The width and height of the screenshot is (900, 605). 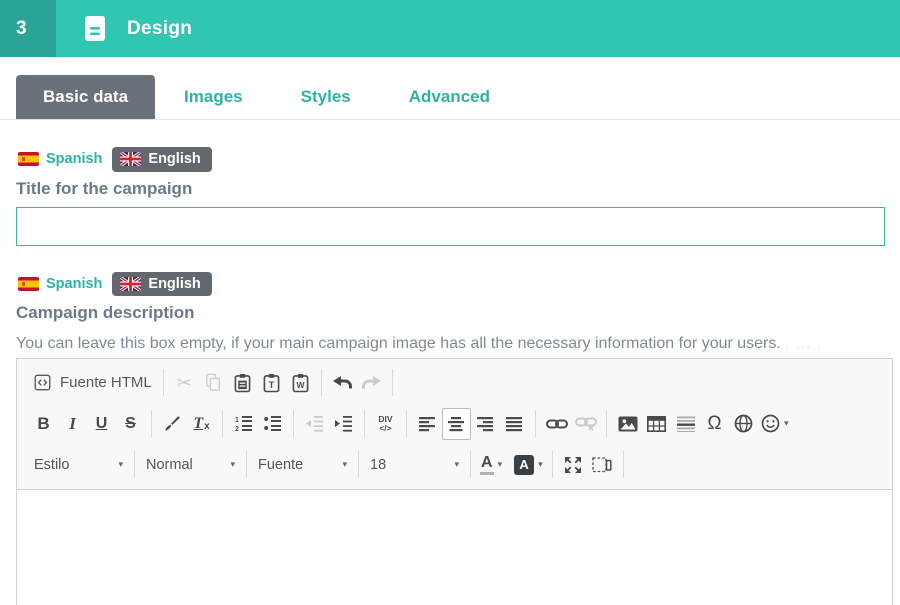 I want to click on toolbar-row-1: Fuente HTML ✂ T W, so click(x=454, y=382).